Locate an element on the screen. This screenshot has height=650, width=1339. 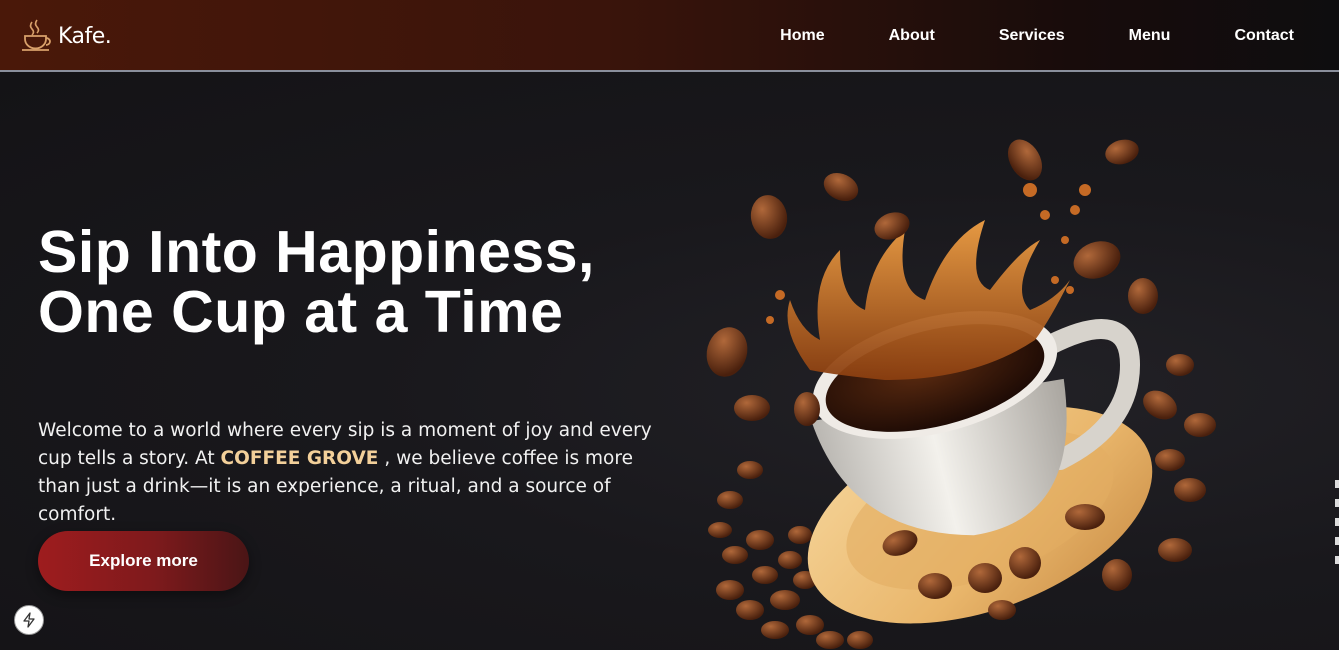
logo: Kafe. is located at coordinates (66, 36).